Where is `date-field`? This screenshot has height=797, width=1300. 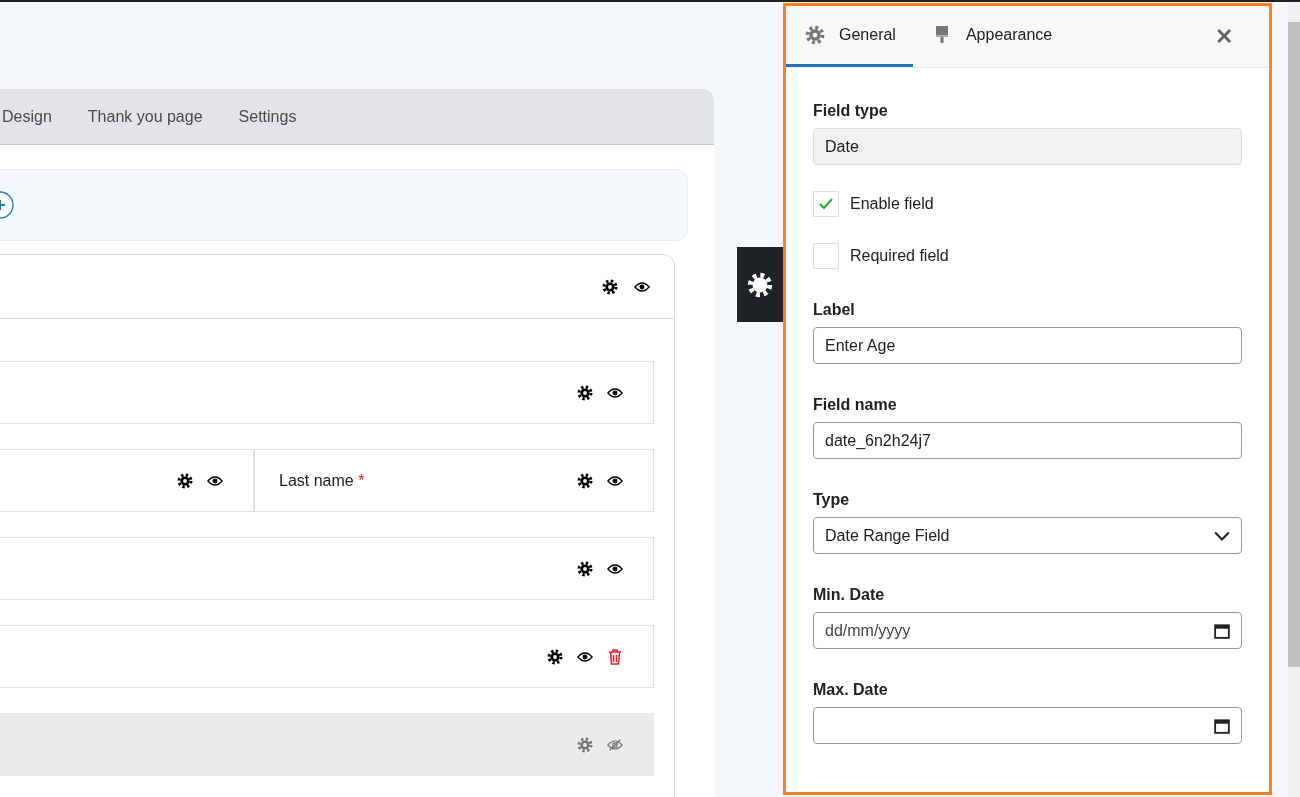
date-field is located at coordinates (1027, 725).